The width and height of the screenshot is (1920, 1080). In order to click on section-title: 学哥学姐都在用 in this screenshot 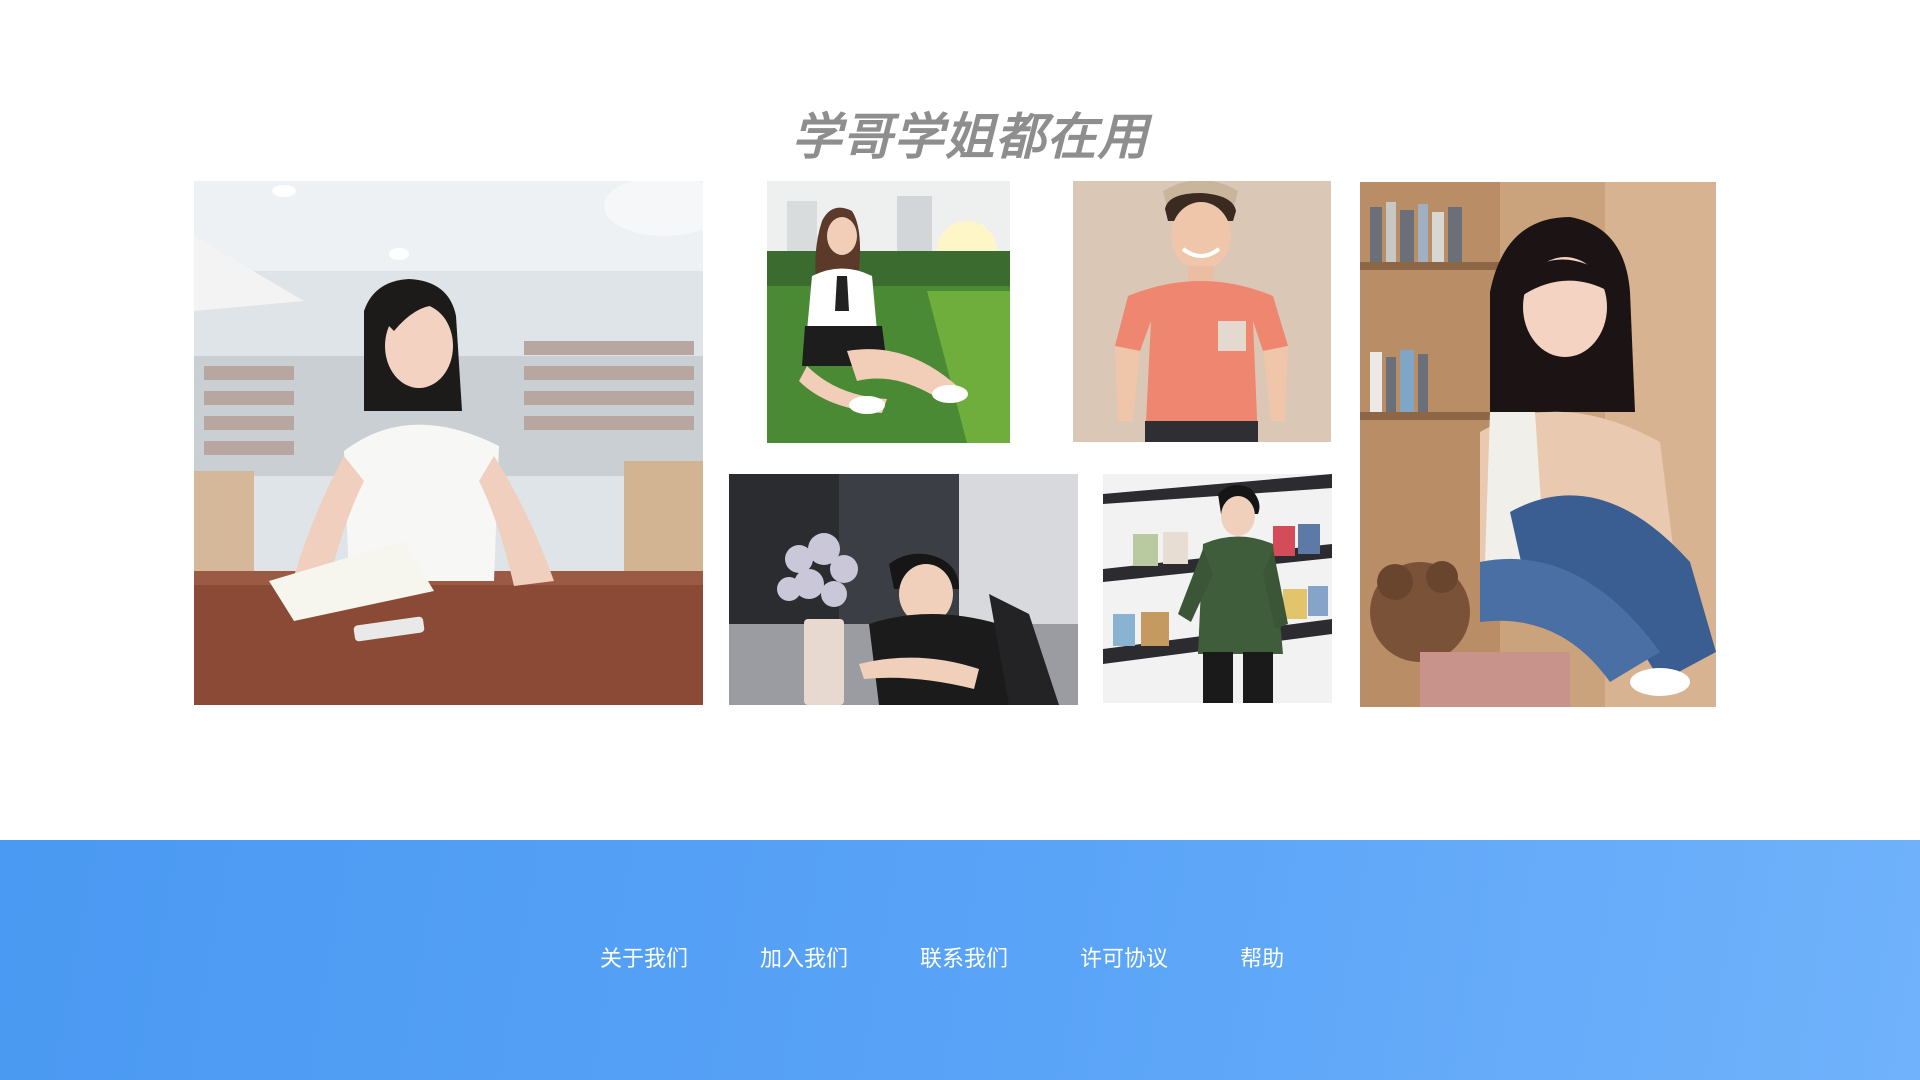, I will do `click(970, 136)`.